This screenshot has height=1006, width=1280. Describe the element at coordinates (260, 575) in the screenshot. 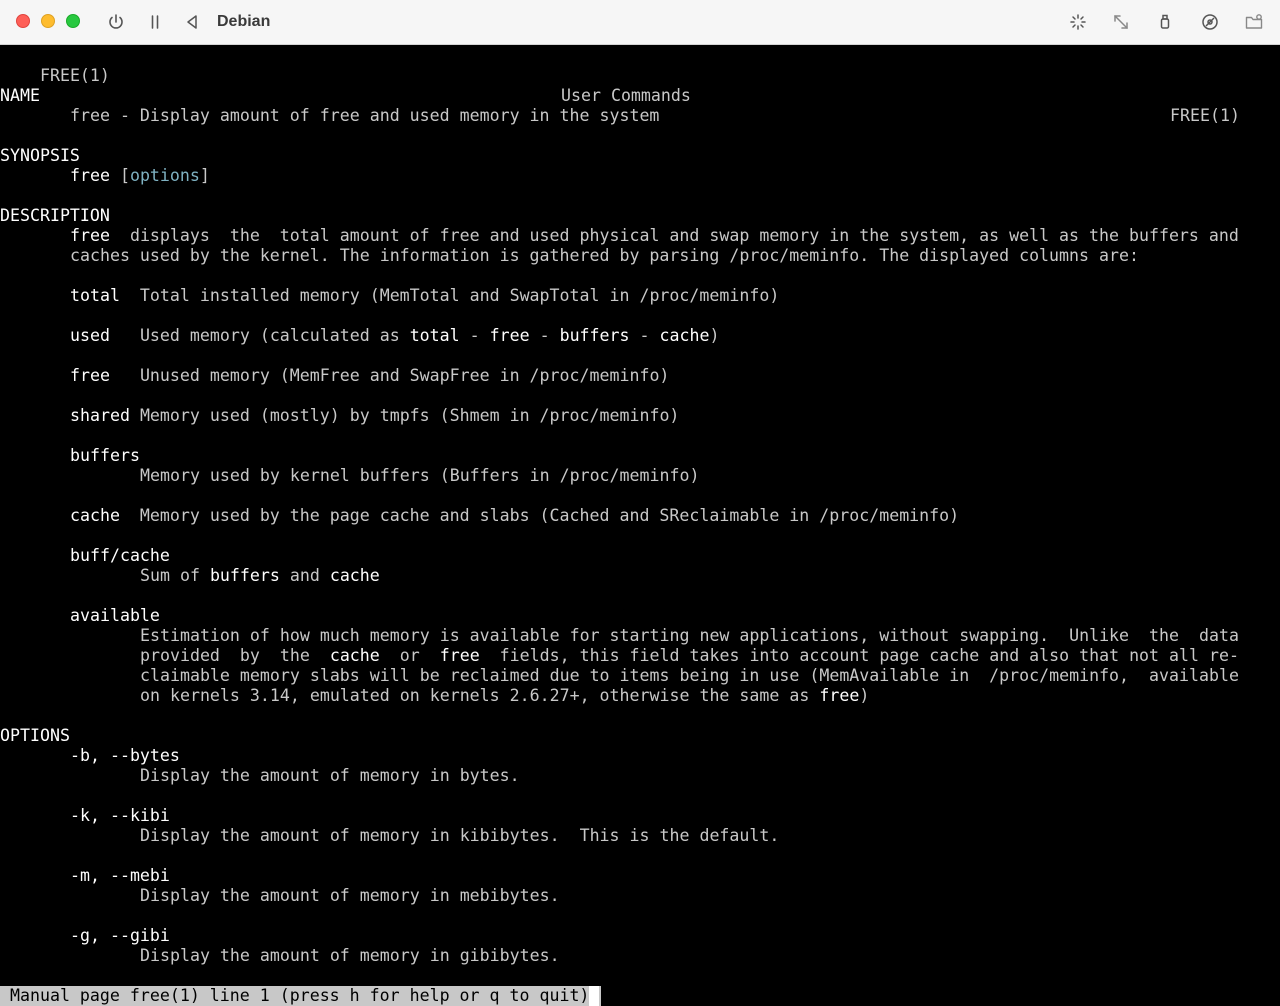

I see `column-buffcache-desc: Sum of buffers and cache` at that location.